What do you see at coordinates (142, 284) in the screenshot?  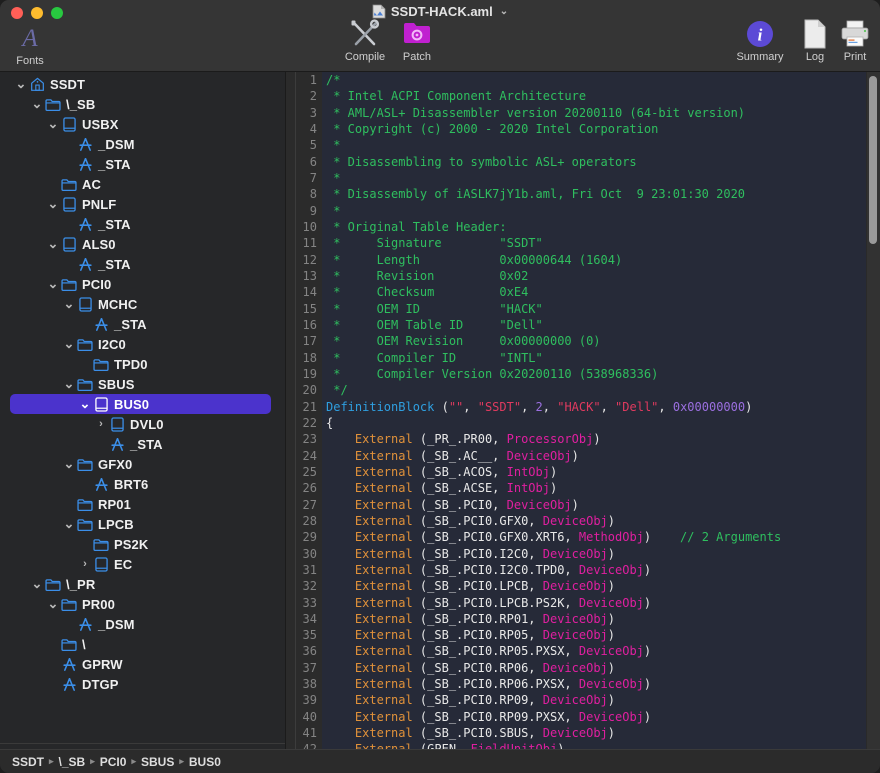 I see `tree-item-PCI0: ⌄ PCI0` at bounding box center [142, 284].